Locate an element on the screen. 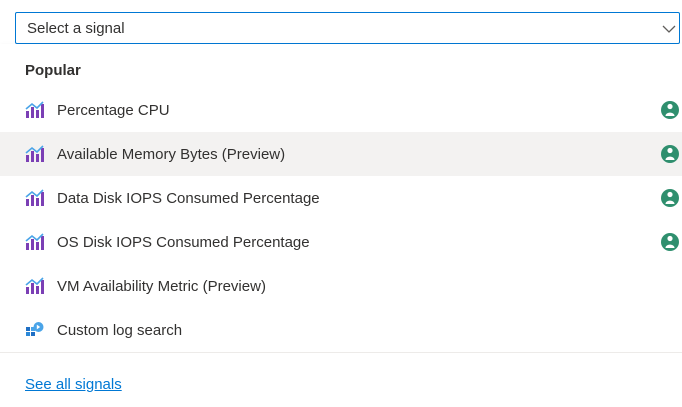  signal-option-vm-availability: VM Availability Metric (Preview) is located at coordinates (341, 286).